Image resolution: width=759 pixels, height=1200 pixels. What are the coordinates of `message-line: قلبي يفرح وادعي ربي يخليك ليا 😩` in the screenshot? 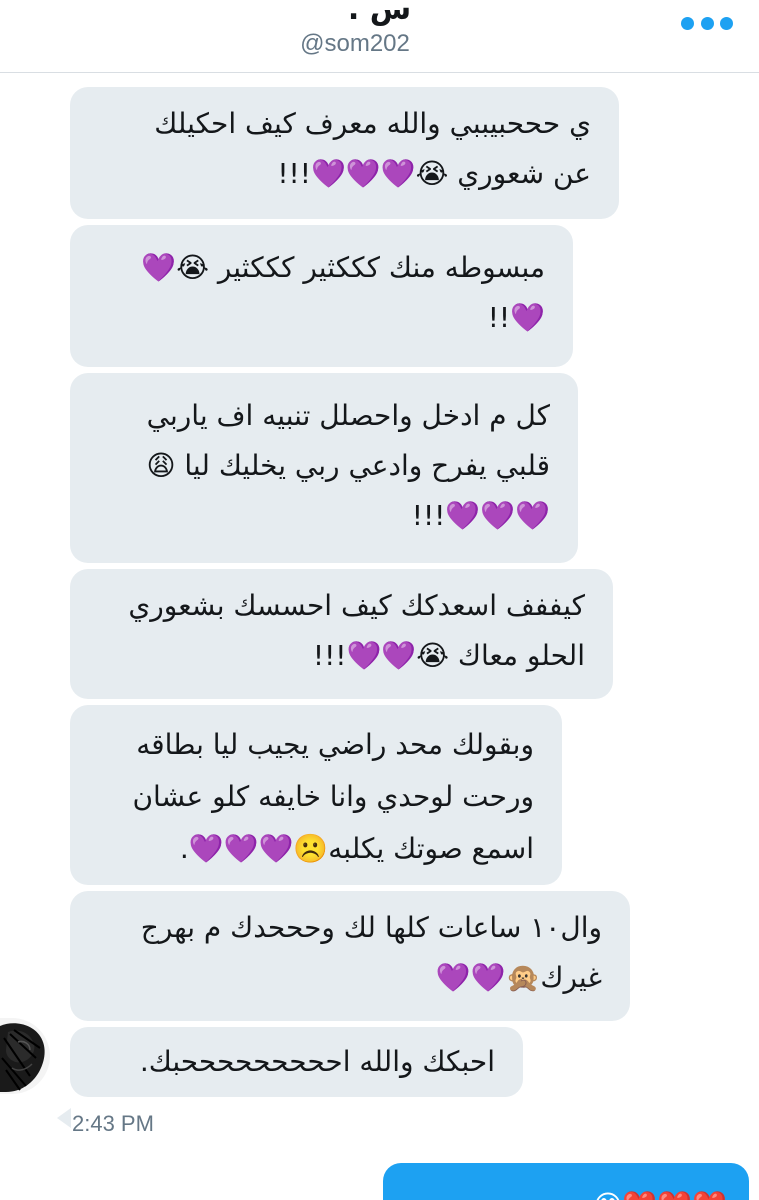 It's located at (348, 465).